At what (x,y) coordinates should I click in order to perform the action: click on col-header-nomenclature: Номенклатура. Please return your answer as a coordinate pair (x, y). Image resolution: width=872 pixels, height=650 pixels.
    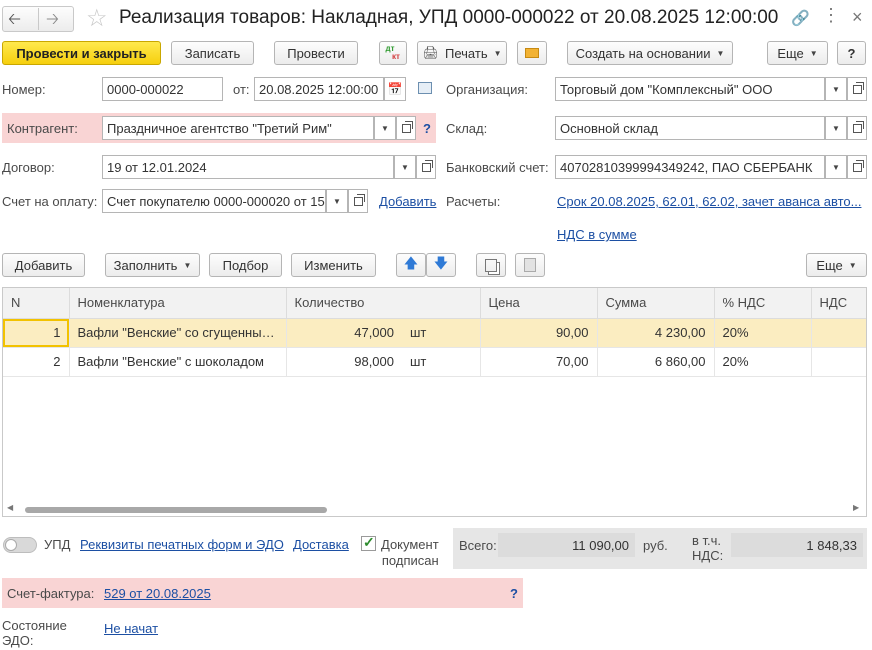
    Looking at the image, I should click on (178, 303).